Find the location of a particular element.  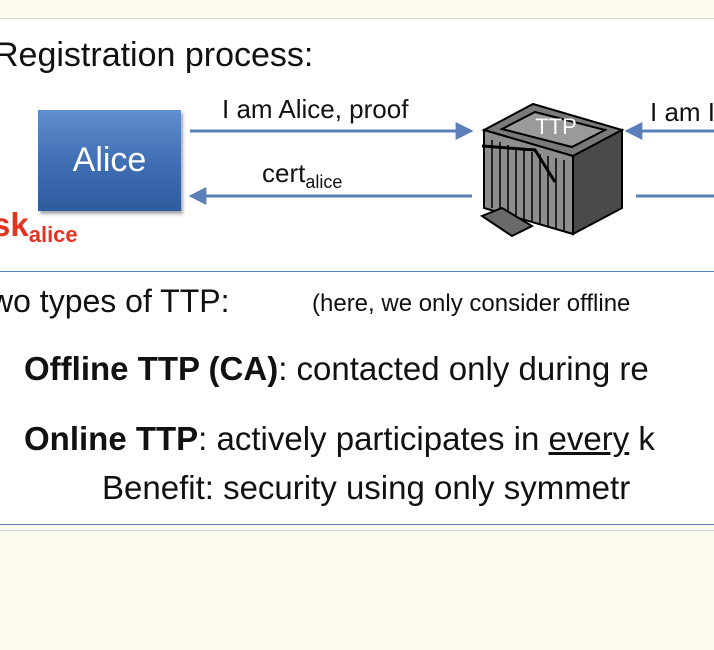

arrow-label-cert: certalice is located at coordinates (302, 175).